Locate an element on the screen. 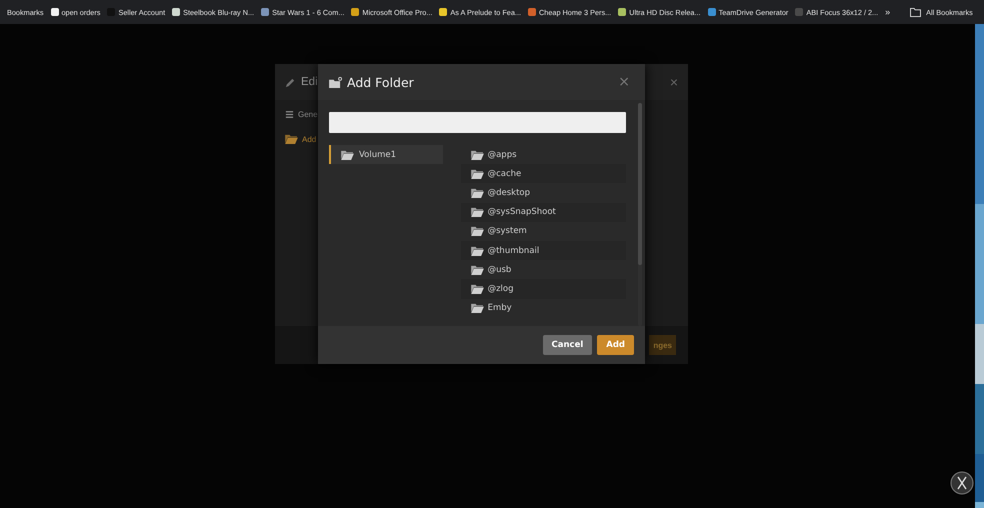 The width and height of the screenshot is (984, 508). more-bookmarks-button: » is located at coordinates (887, 12).